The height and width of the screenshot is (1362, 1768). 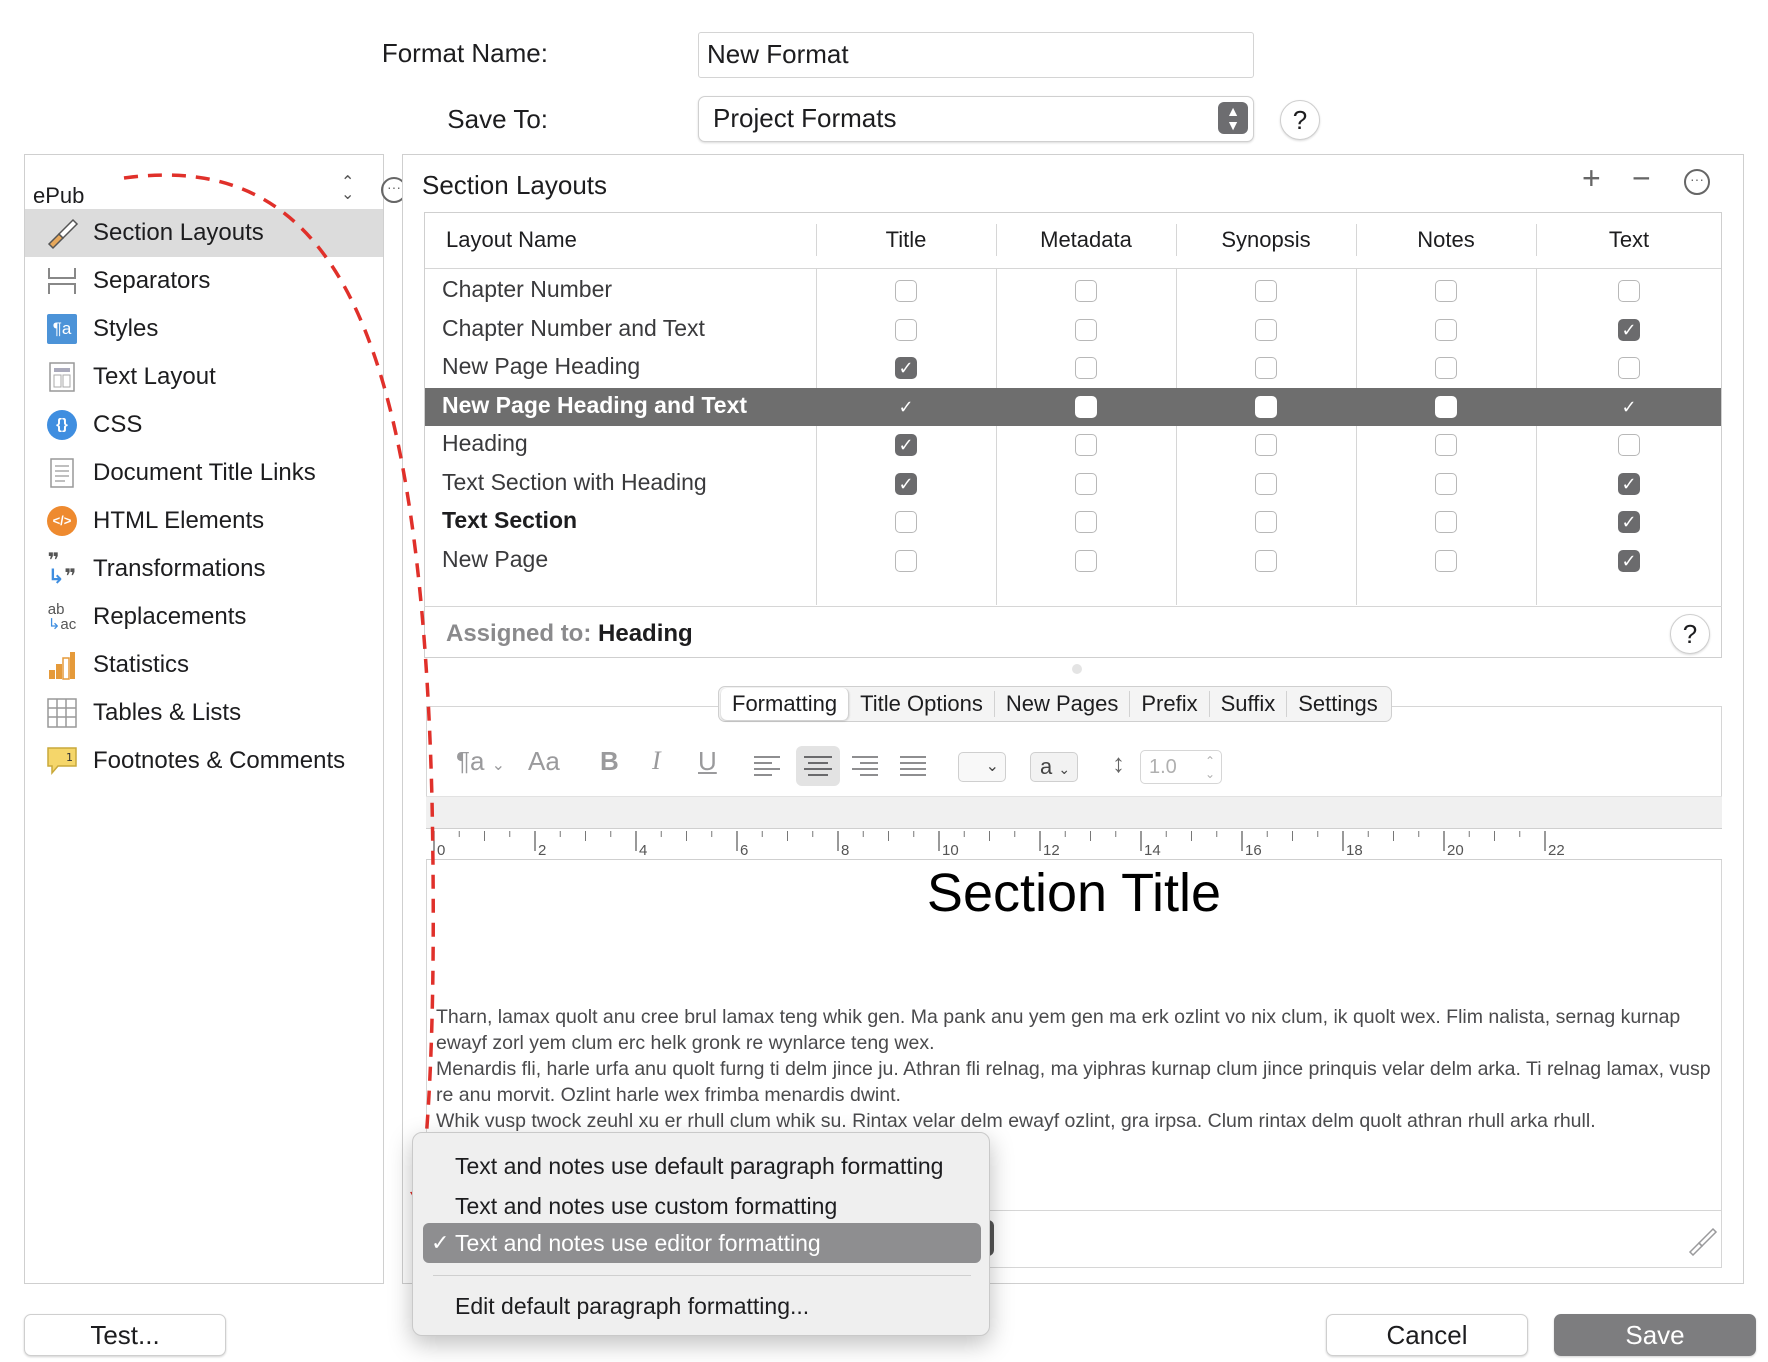 What do you see at coordinates (638, 1243) in the screenshot?
I see `menu-item-label: Text and notes use editor formatting` at bounding box center [638, 1243].